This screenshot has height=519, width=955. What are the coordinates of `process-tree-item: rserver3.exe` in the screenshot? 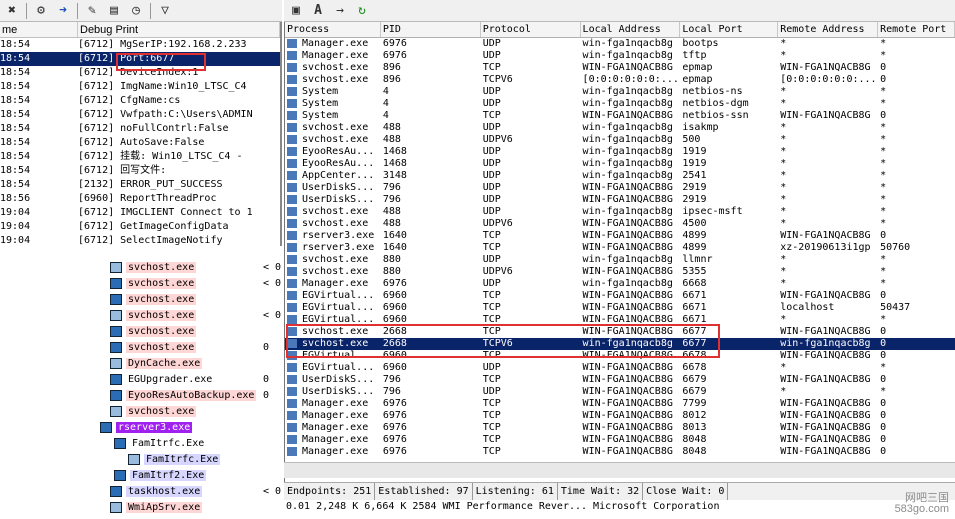 It's located at (181, 427).